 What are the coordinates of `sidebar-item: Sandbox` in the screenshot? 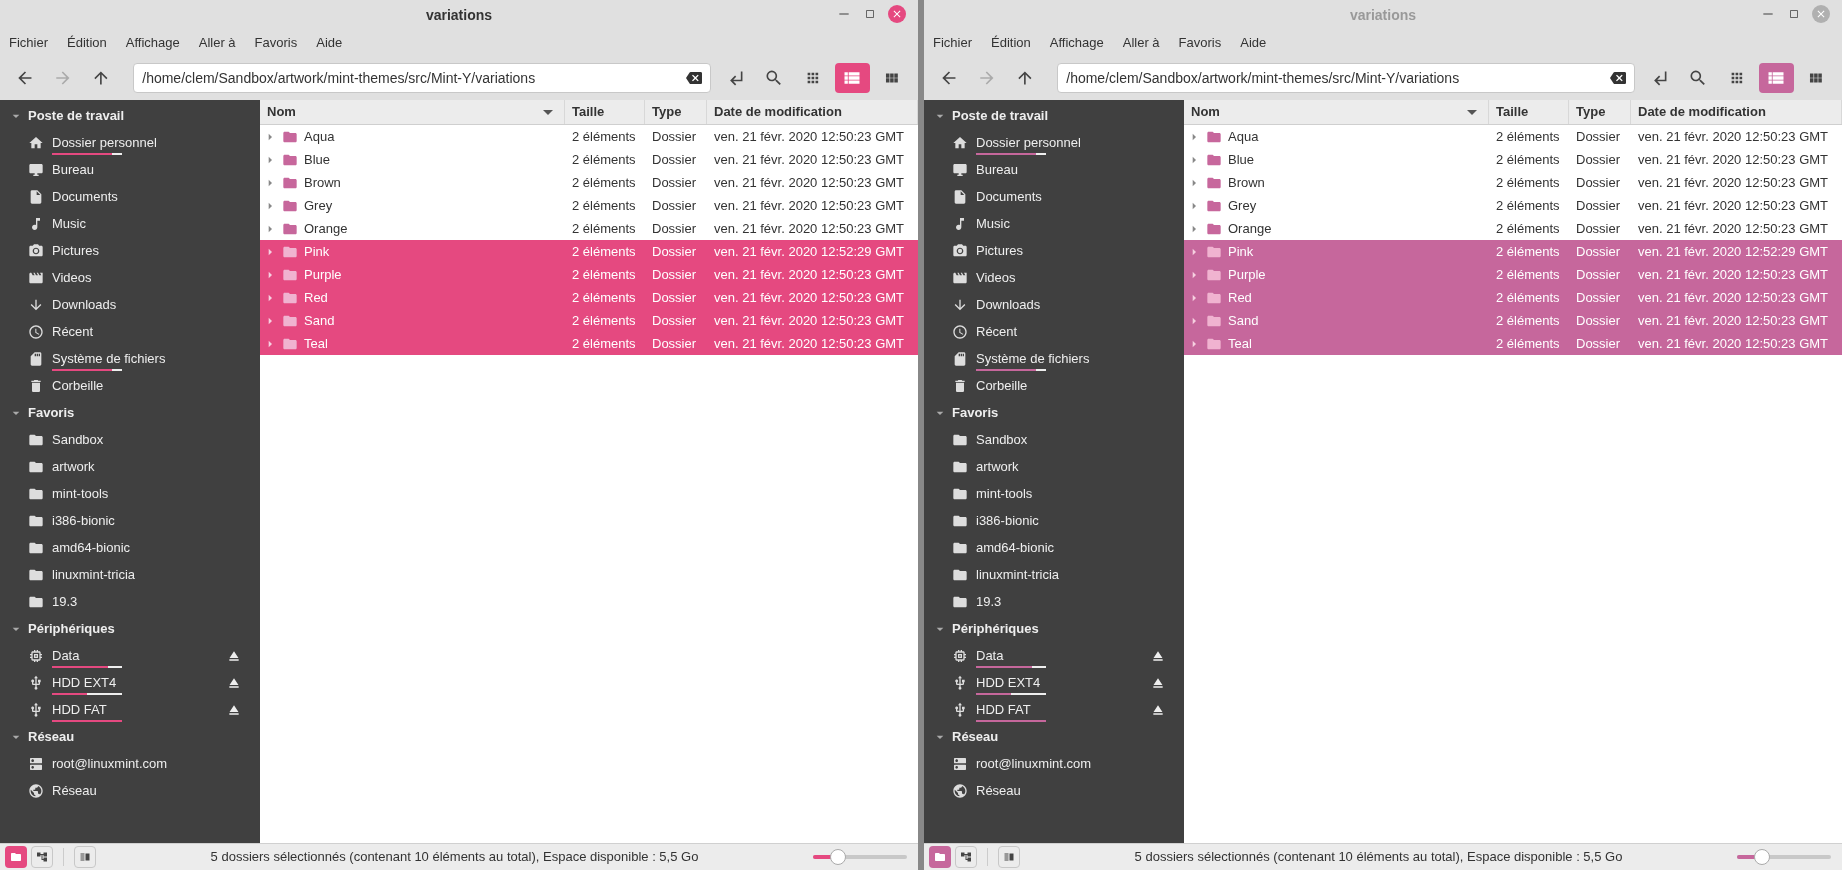 It's located at (1002, 439).